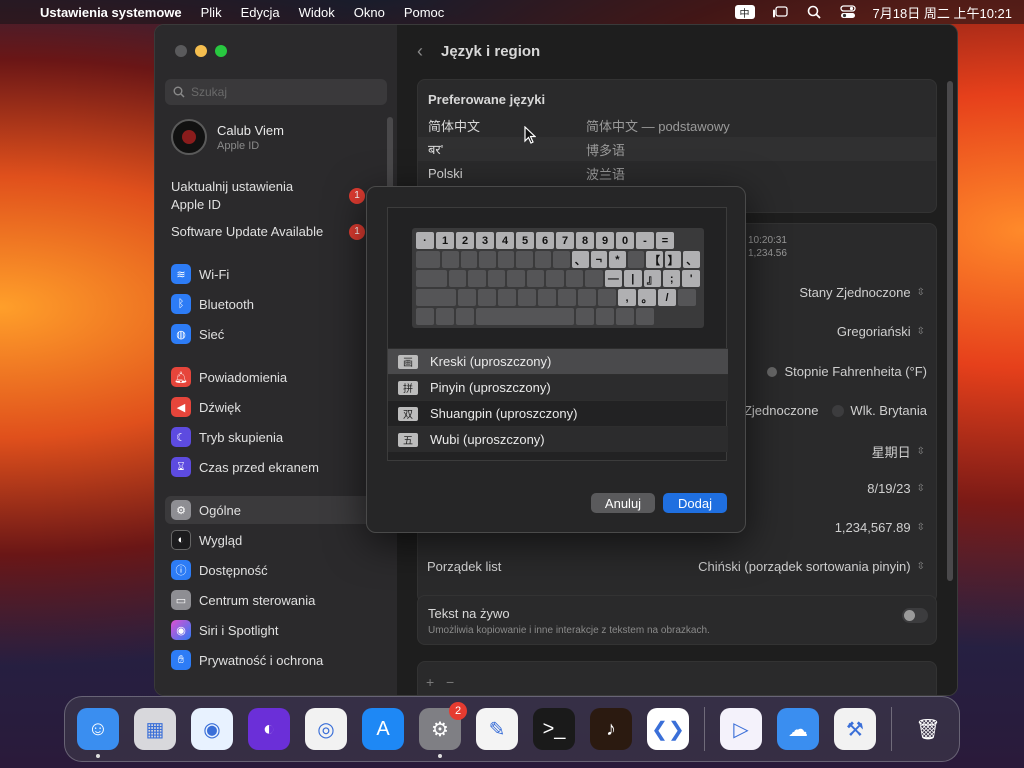  What do you see at coordinates (317, 12) in the screenshot?
I see `menu-view: Widok` at bounding box center [317, 12].